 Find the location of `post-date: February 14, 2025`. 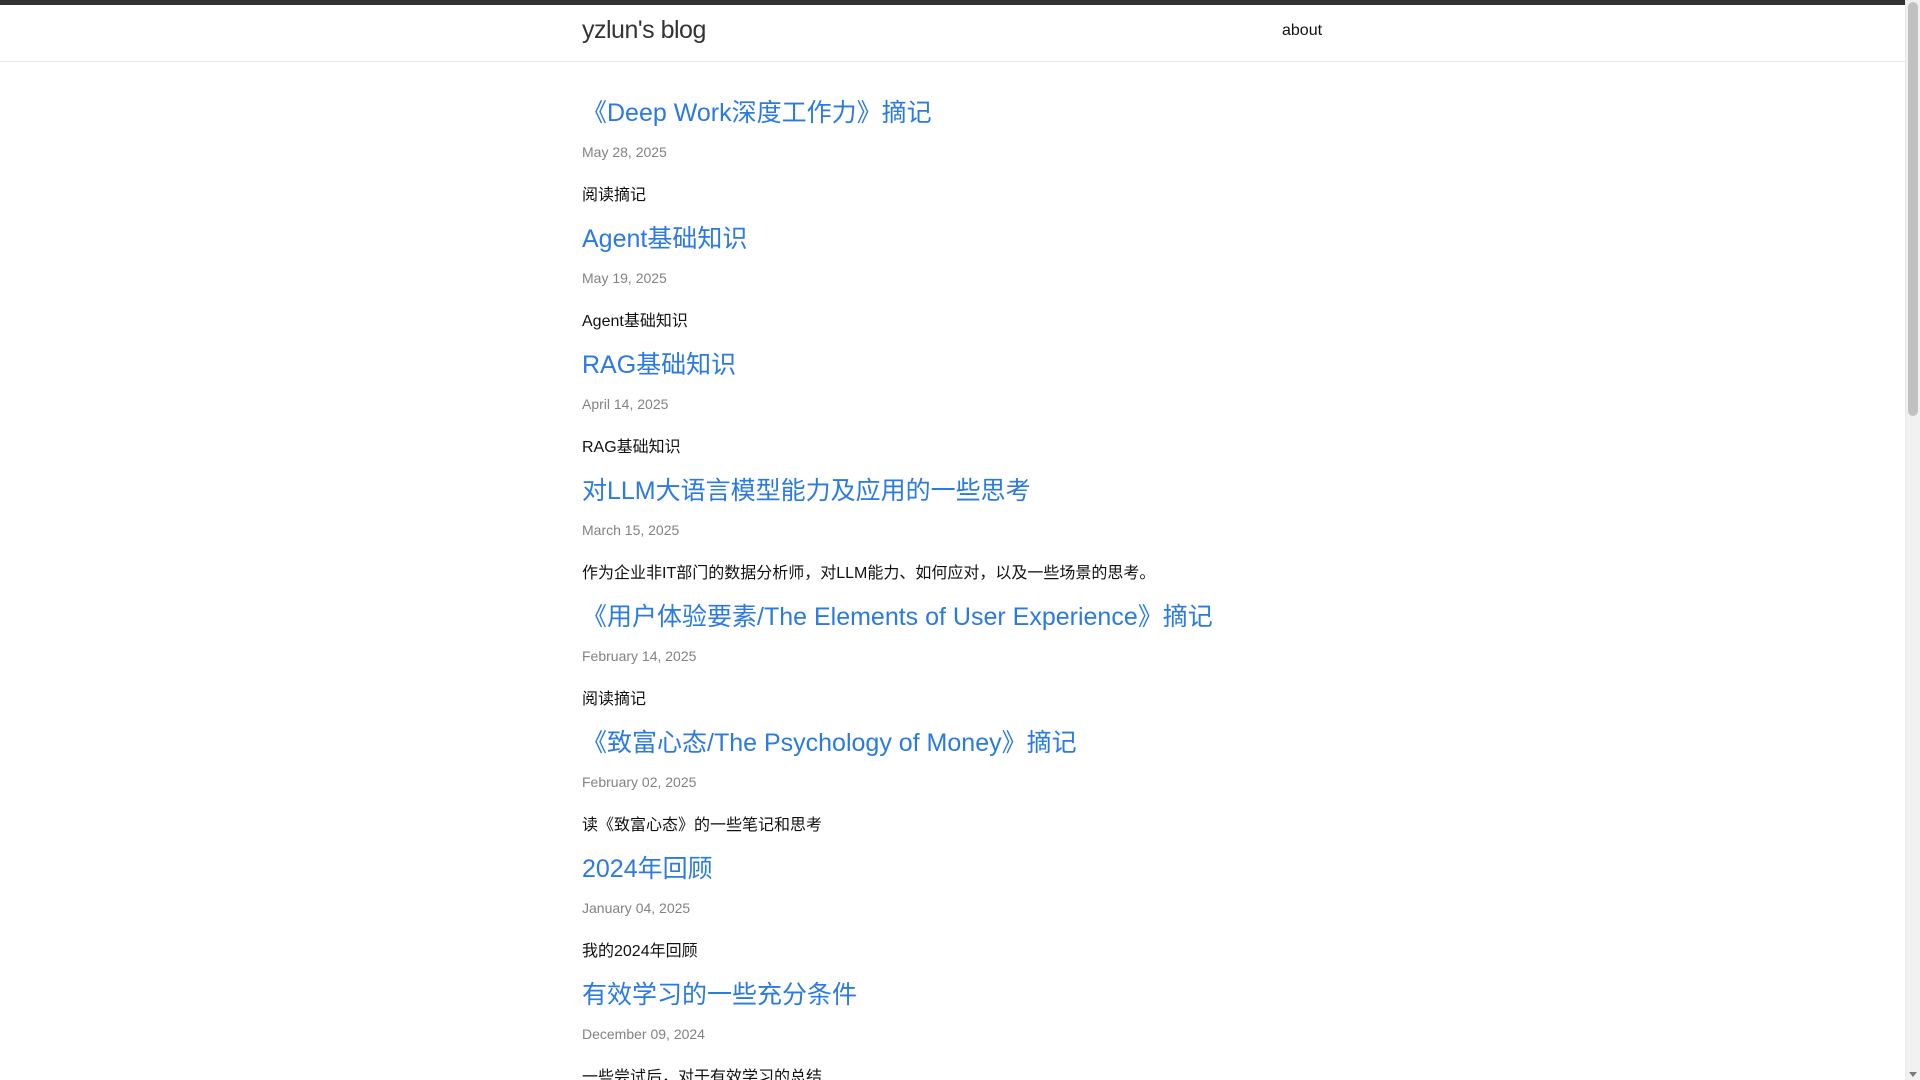

post-date: February 14, 2025 is located at coordinates (639, 656).